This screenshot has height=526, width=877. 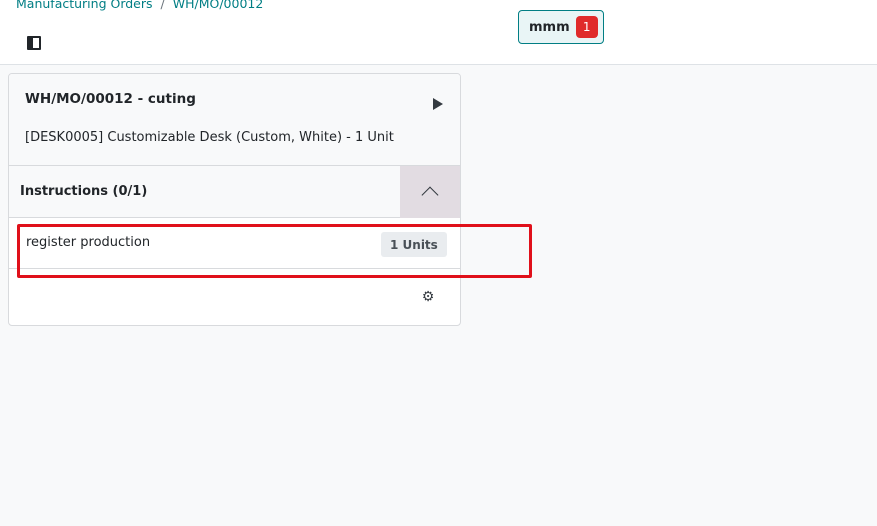 I want to click on step-name: register production, so click(x=88, y=242).